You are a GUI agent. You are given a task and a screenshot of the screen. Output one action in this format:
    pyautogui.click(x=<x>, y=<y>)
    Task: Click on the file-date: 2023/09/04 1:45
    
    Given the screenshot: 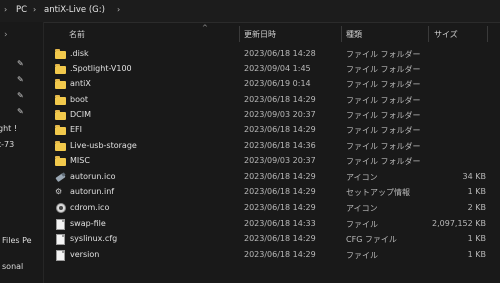 What is the action you would take?
    pyautogui.click(x=277, y=68)
    